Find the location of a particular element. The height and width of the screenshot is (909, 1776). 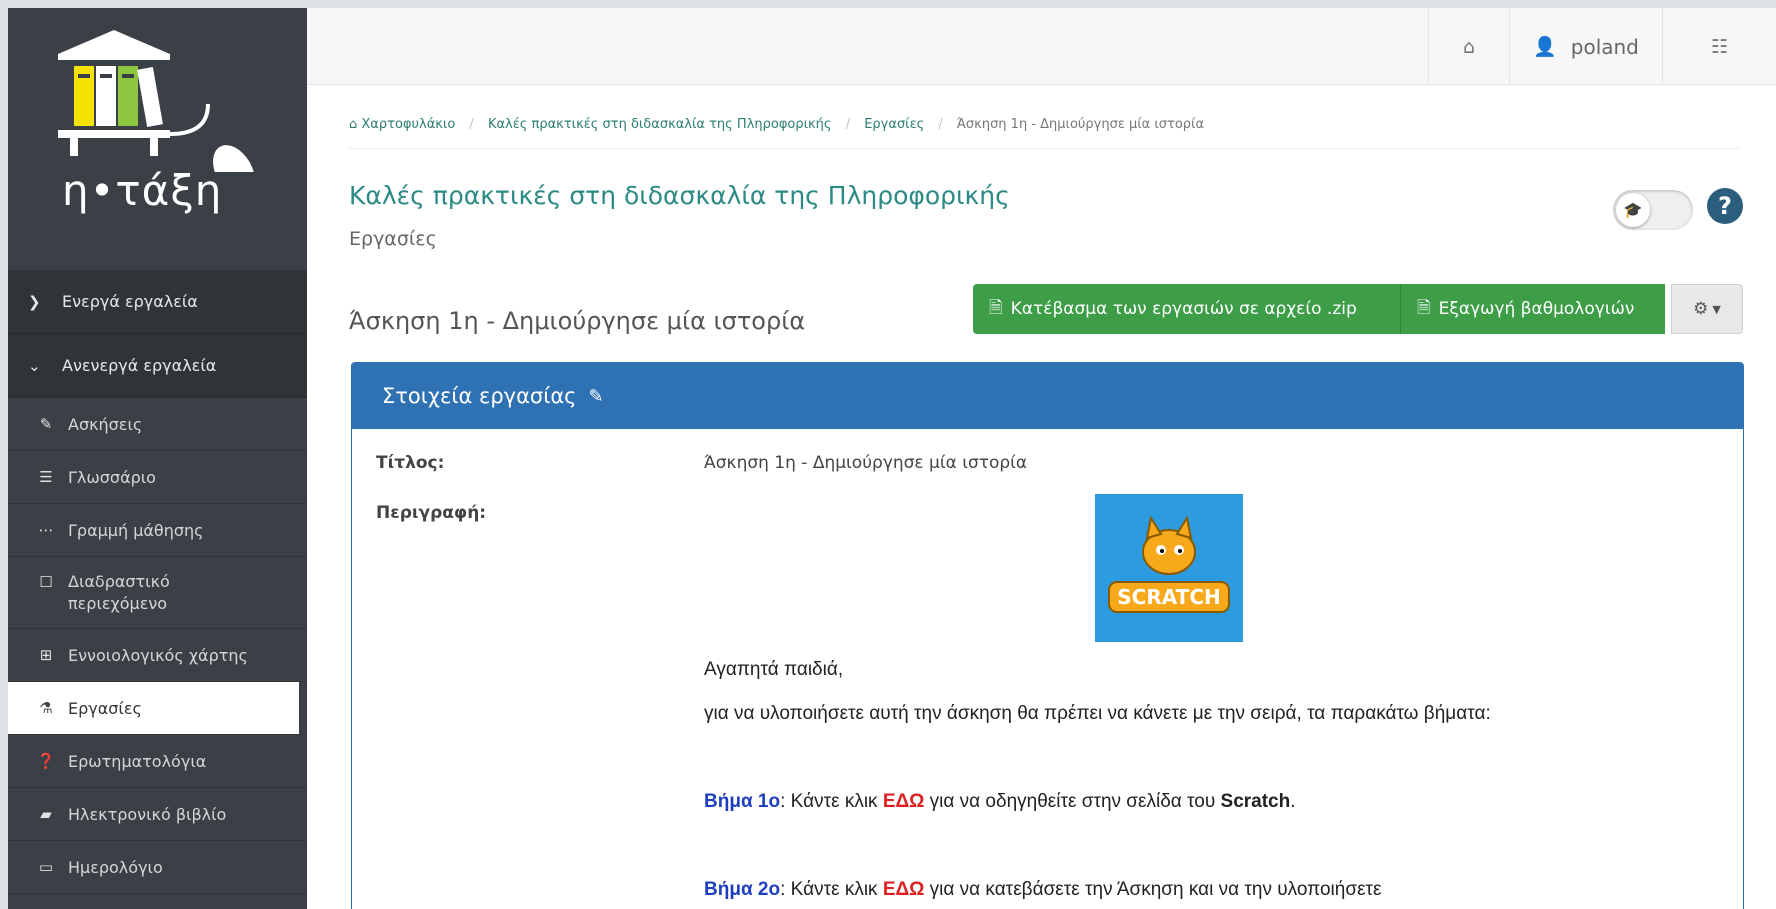

active-tools-header: ❯ Ενεργά εργαλεία is located at coordinates (157, 302).